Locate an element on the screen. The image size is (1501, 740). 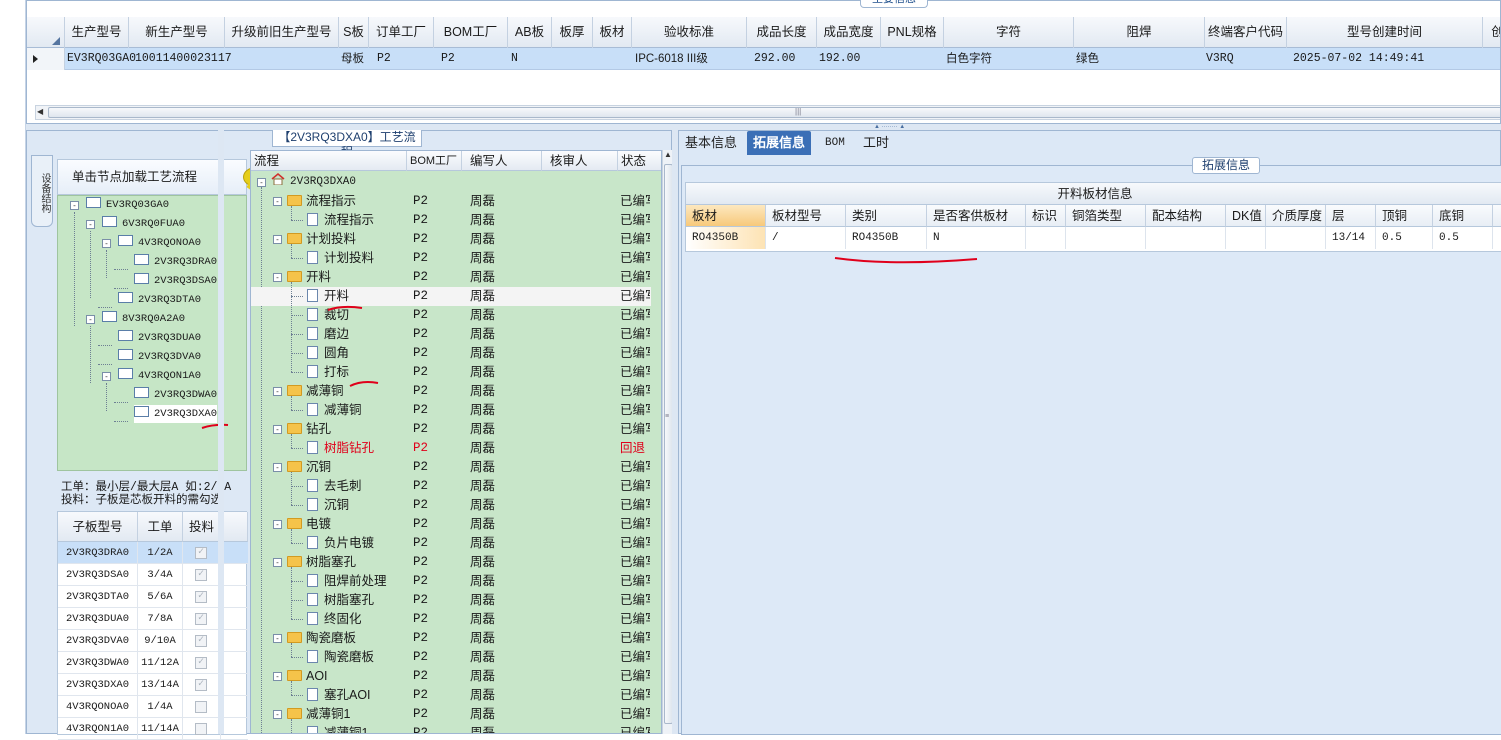
mat-col-category: 类别 is located at coordinates (886, 216).